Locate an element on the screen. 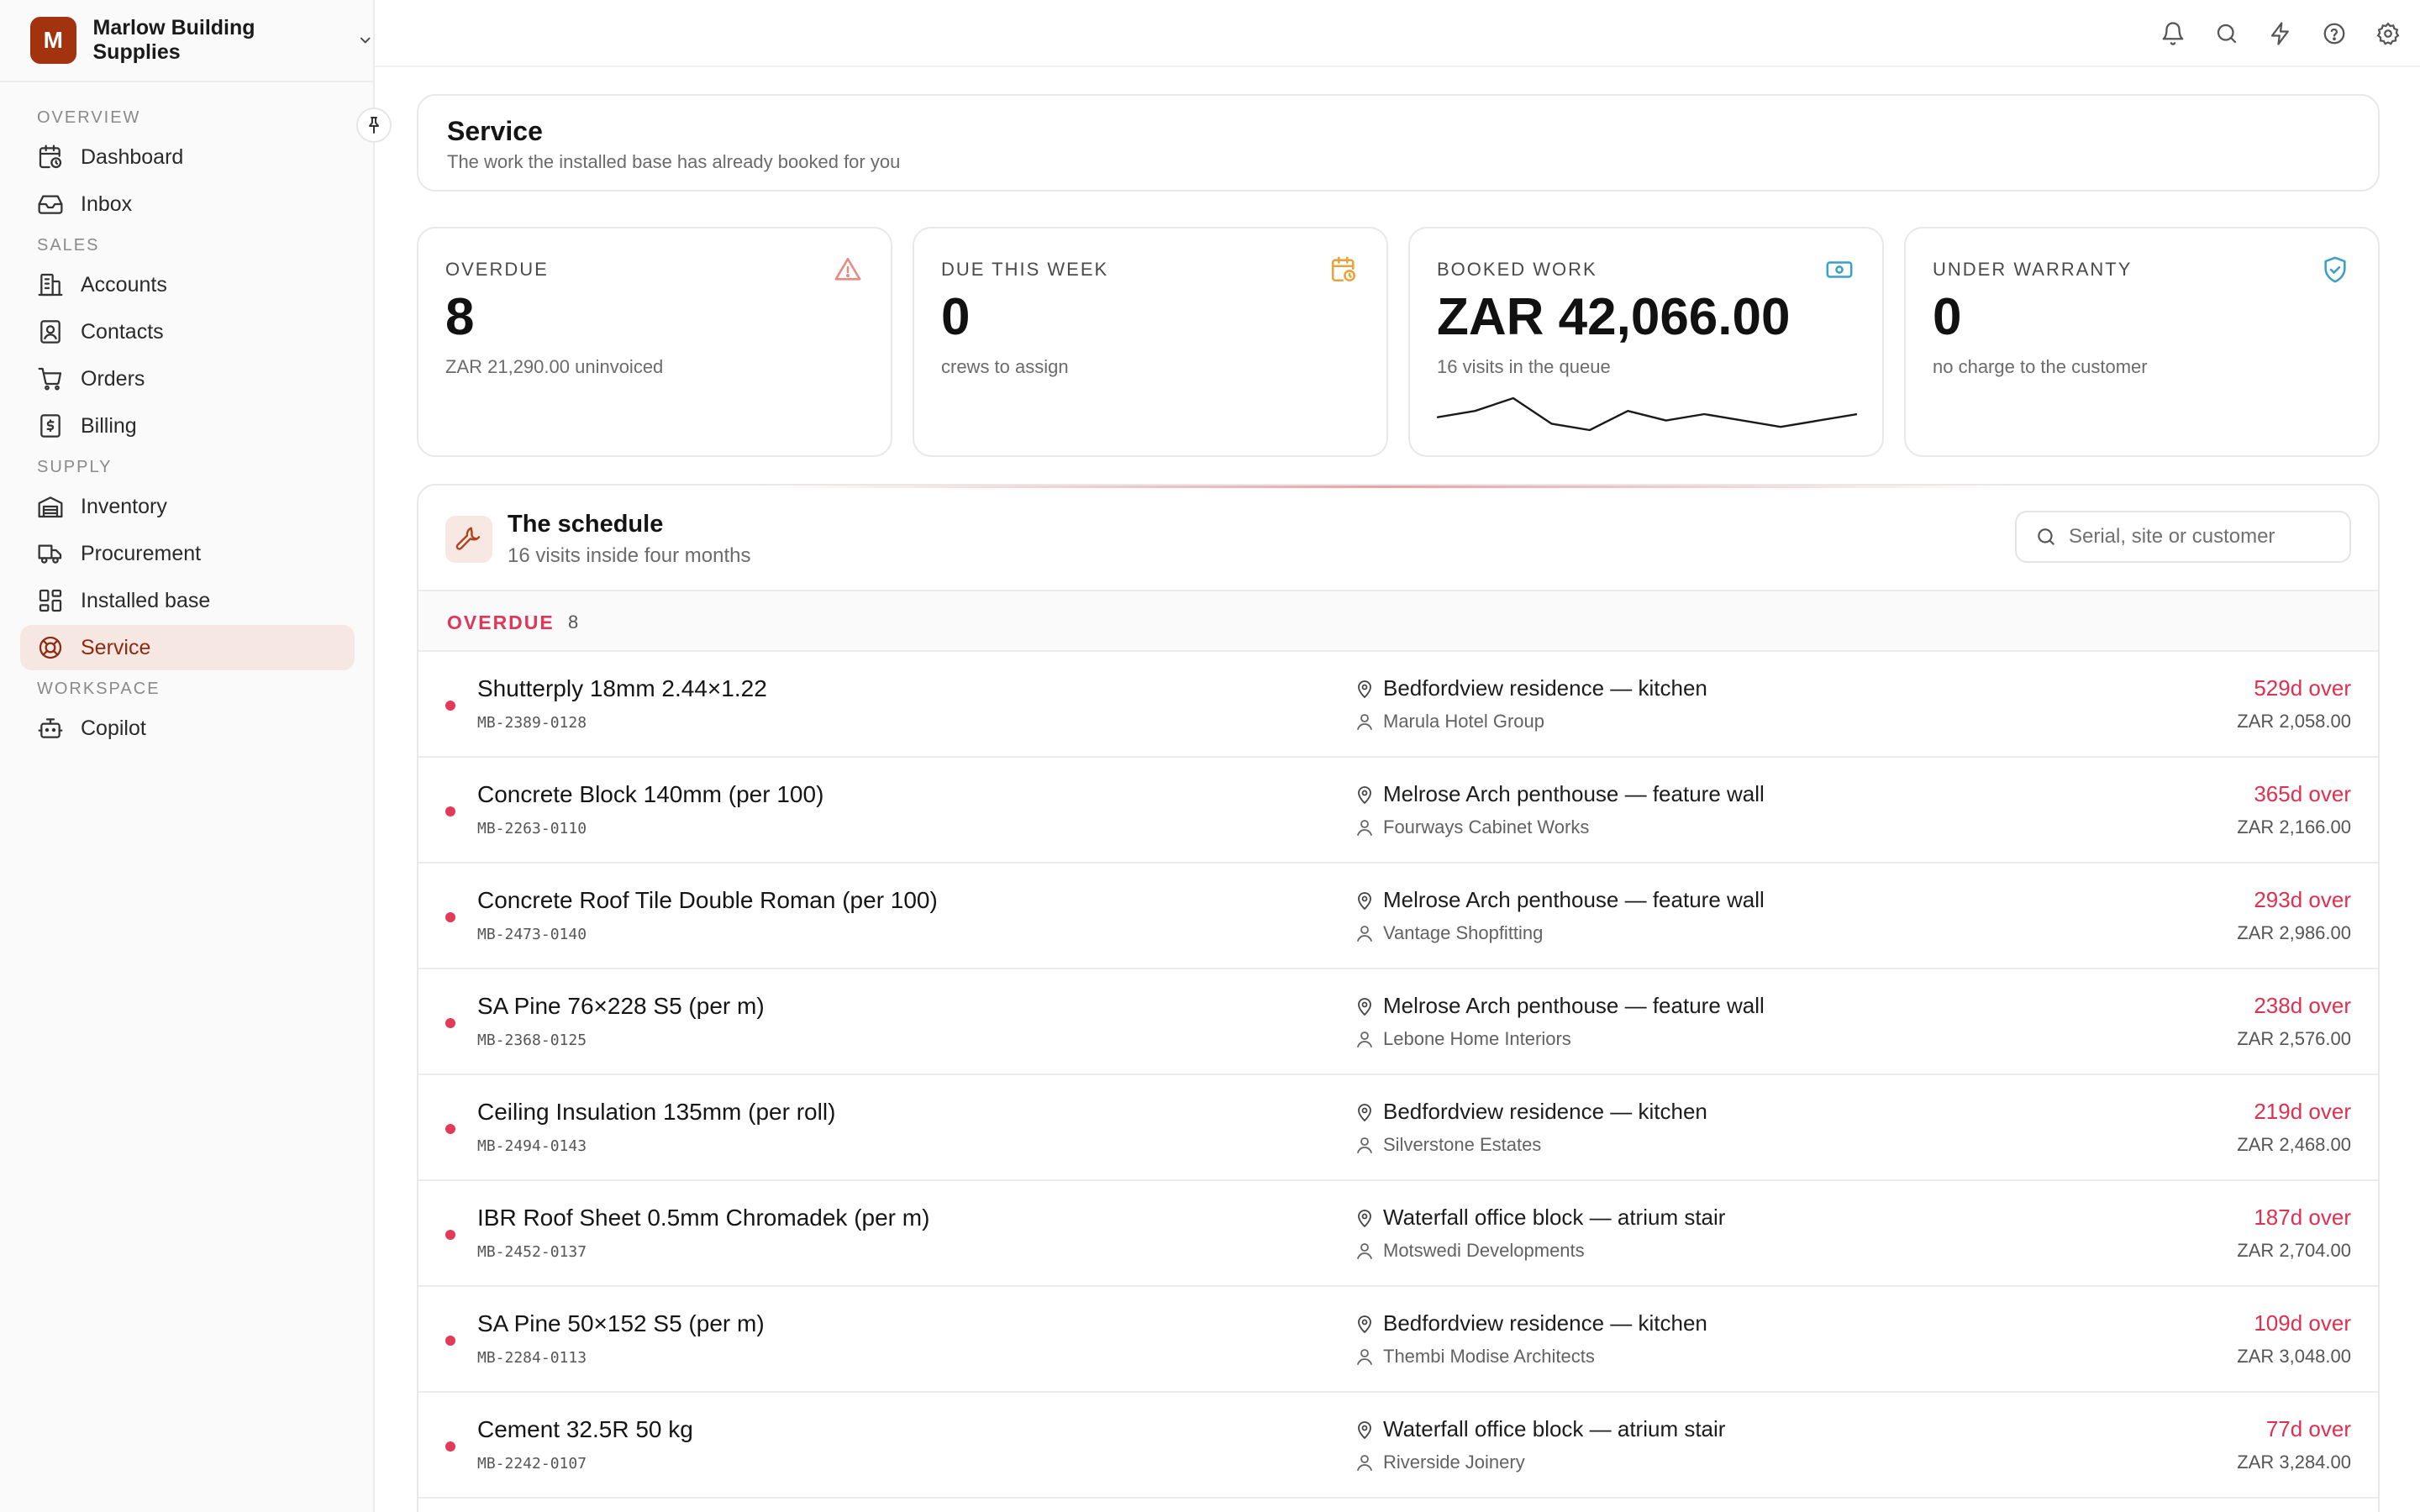  site-location: Bedfordview residence — kitchen is located at coordinates (1531, 688).